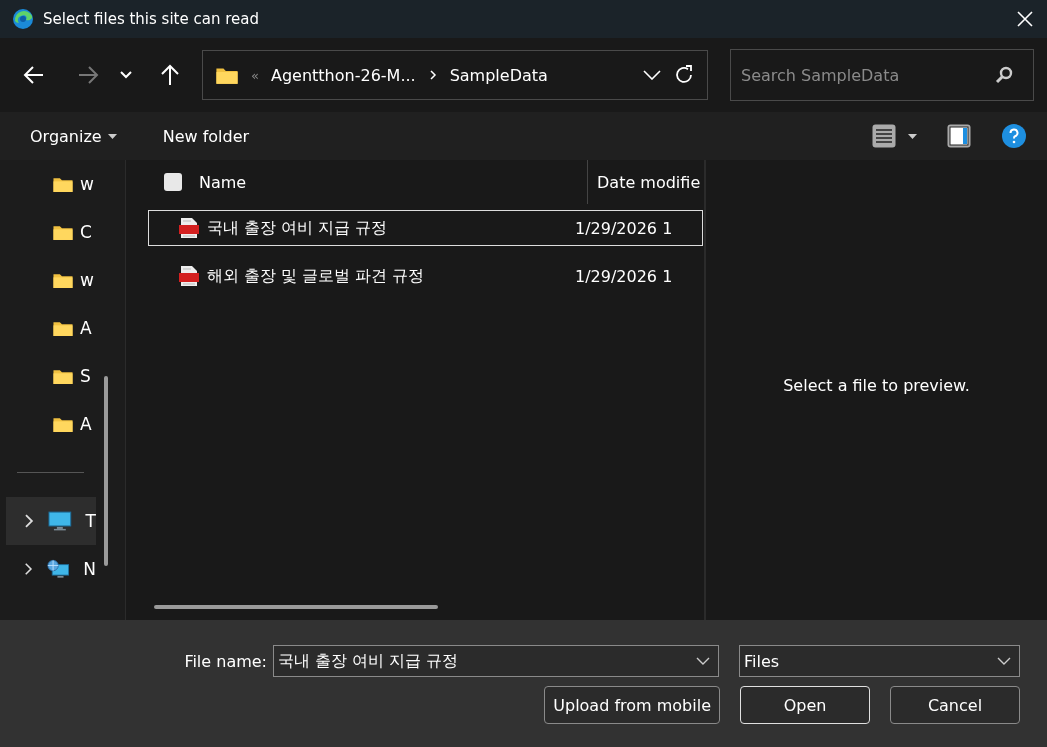 The image size is (1047, 747). I want to click on overflow-button: «, so click(255, 75).